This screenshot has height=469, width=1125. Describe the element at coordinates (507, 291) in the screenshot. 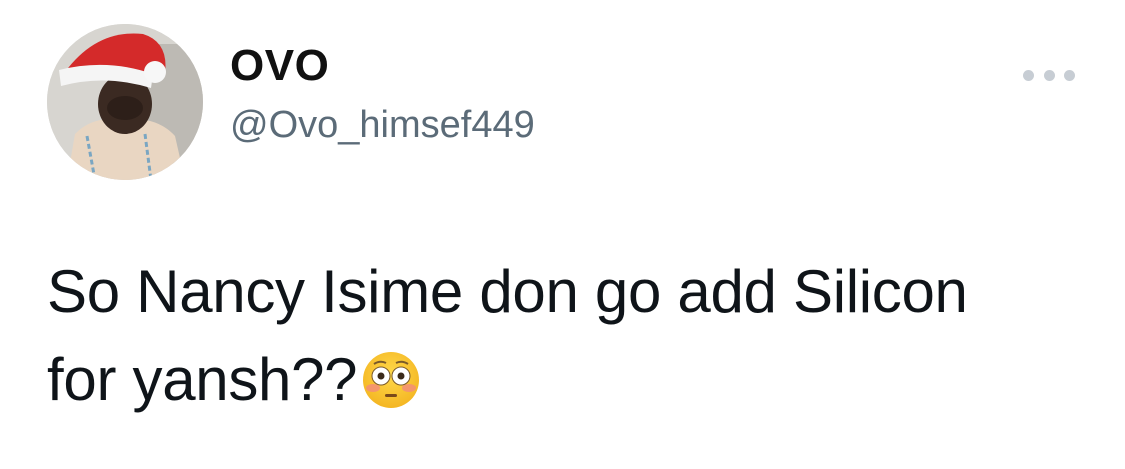

I see `tweet-text-line-1: So Nancy Isime don go add Silicon` at that location.